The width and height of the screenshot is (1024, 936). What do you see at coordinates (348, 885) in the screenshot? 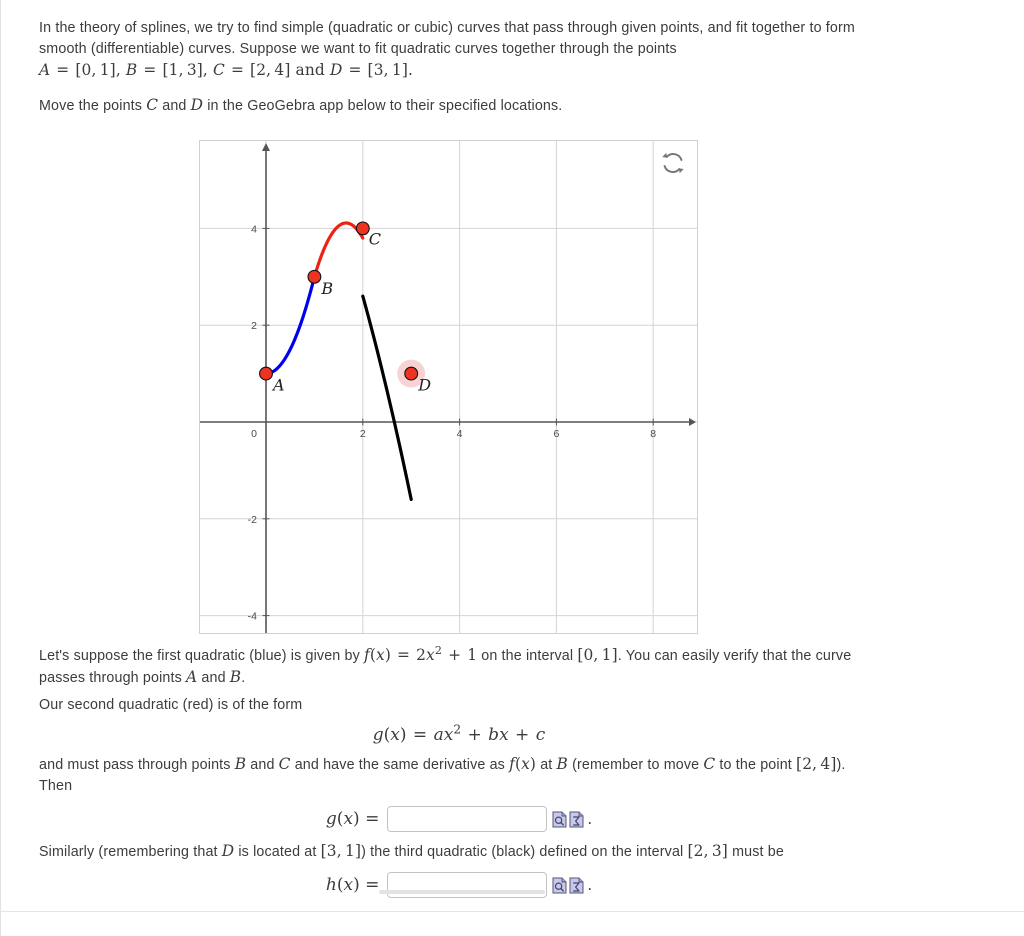
I see `var-x8: x` at bounding box center [348, 885].